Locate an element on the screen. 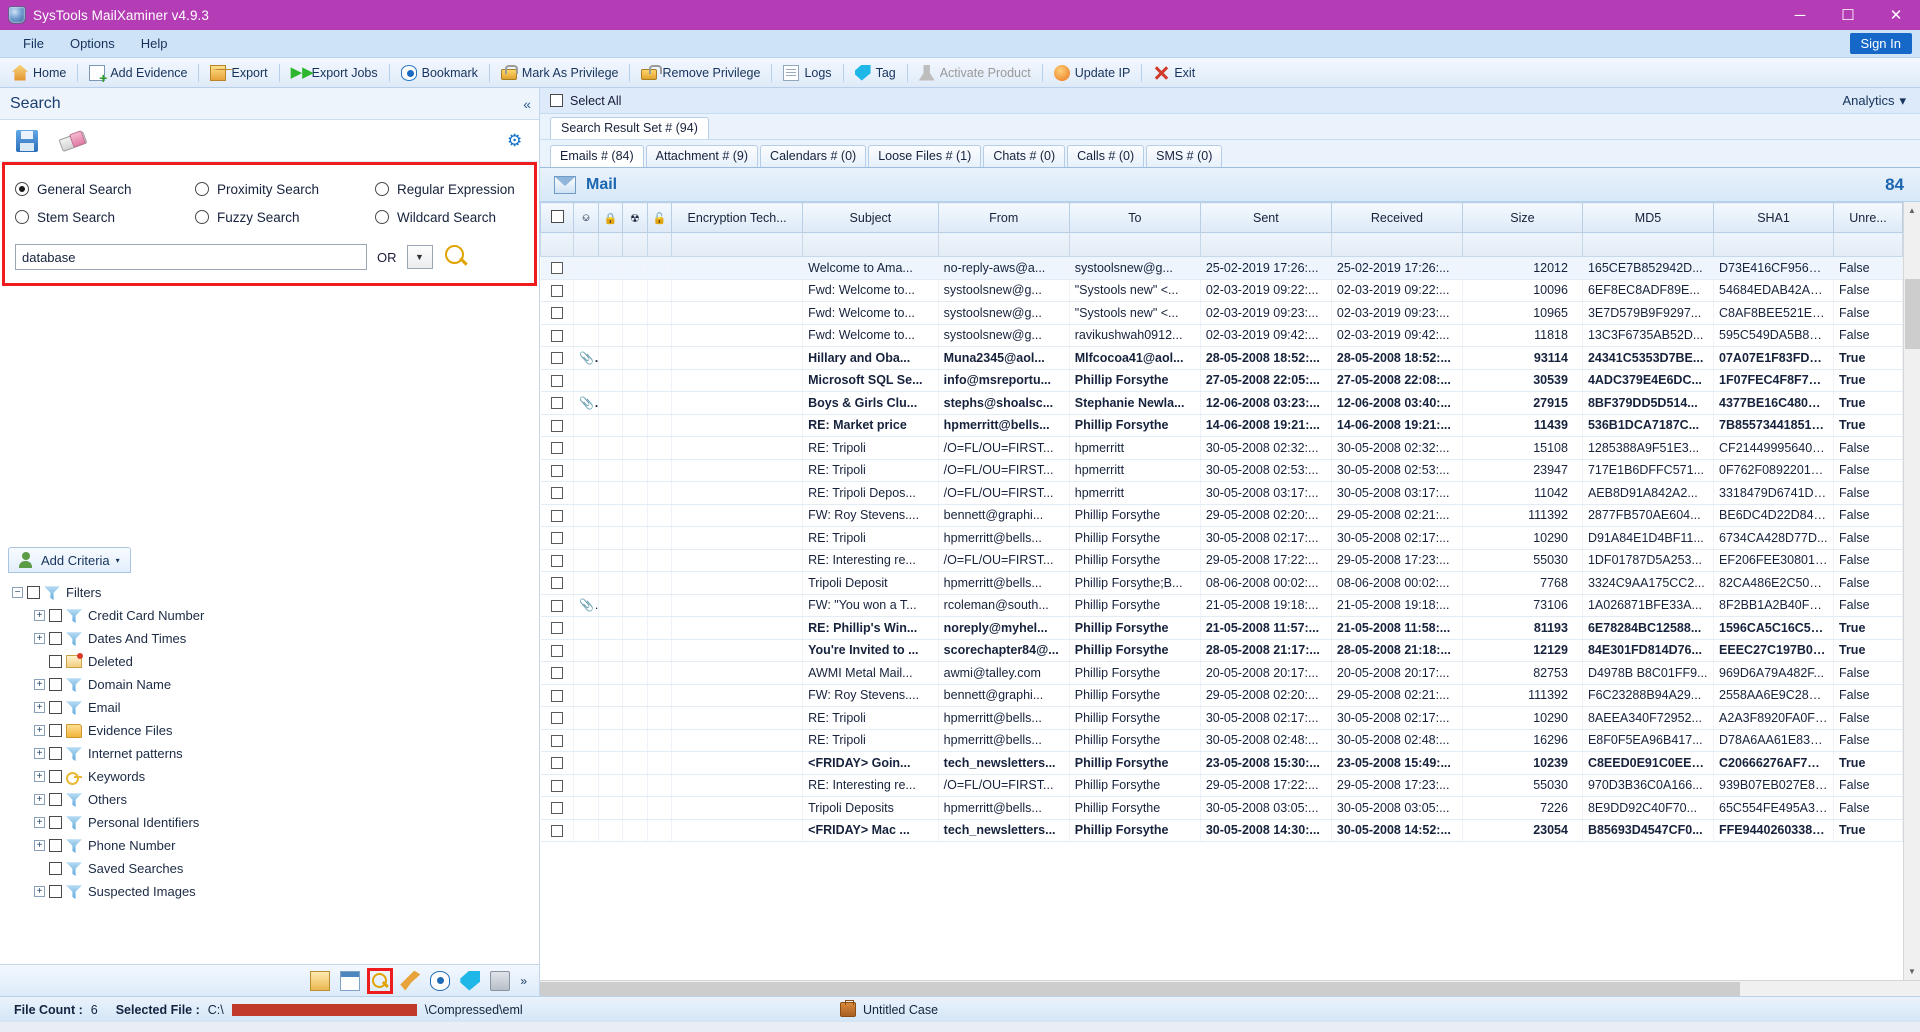  scroll-up-icon: ▲ is located at coordinates (1911, 210).